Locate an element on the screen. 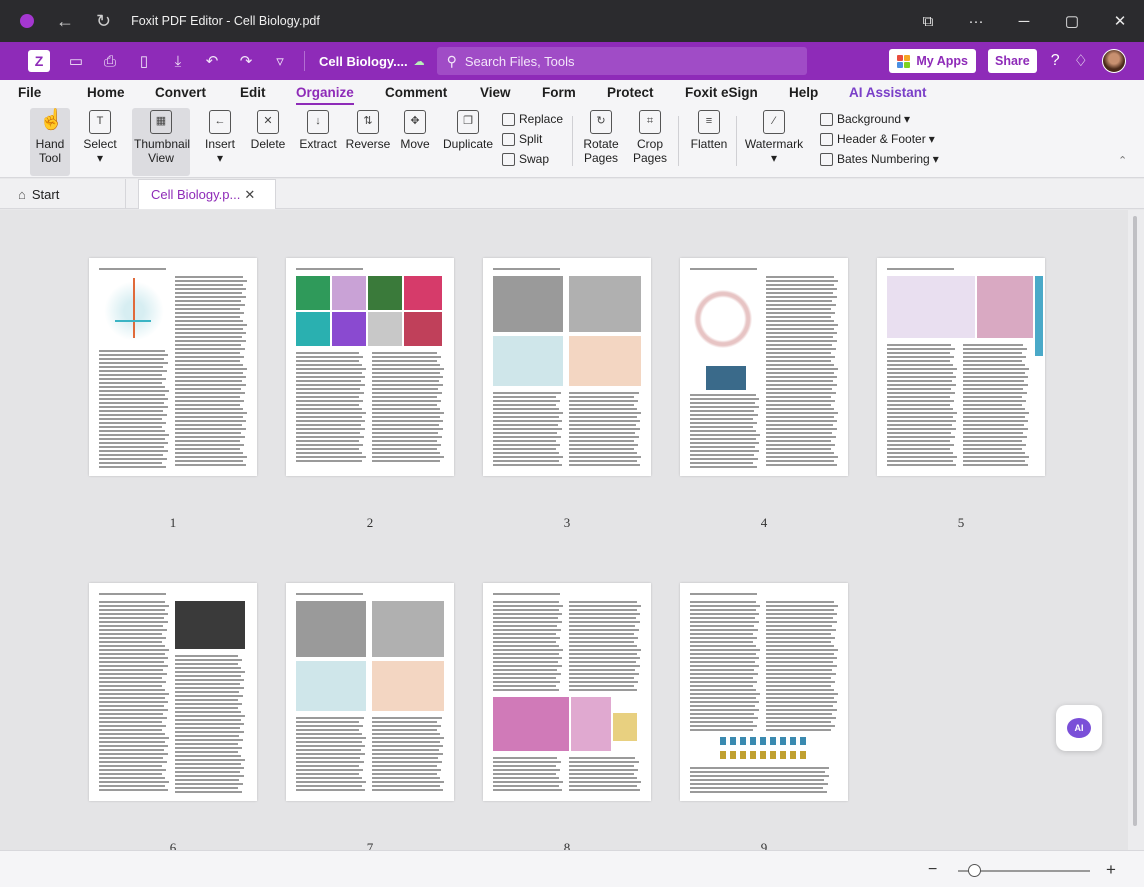 The width and height of the screenshot is (1144, 887). zoom-in-button: + is located at coordinates (1111, 870).